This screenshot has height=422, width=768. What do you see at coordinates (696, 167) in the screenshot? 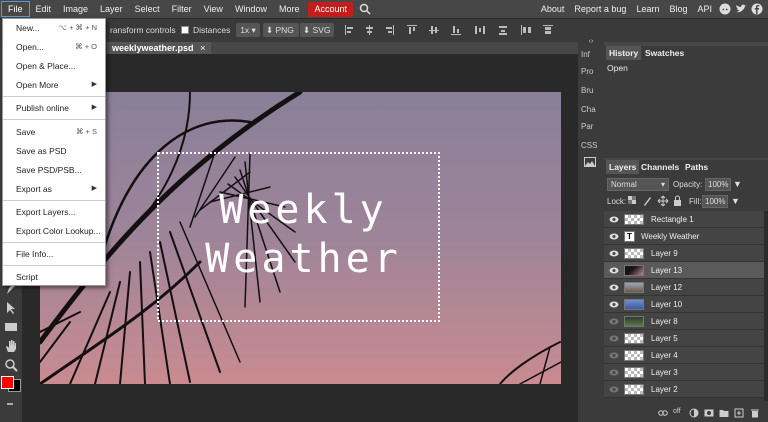
I see `tab-paths: Paths` at bounding box center [696, 167].